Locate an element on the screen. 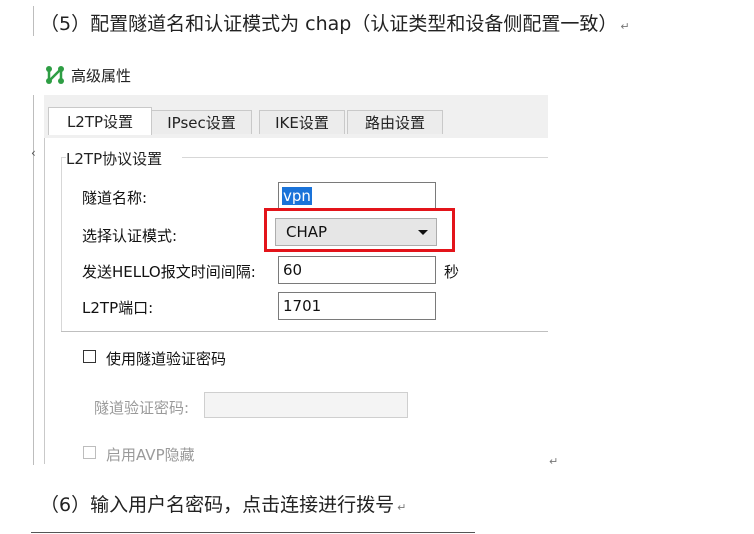 This screenshot has width=754, height=534. tab-strip: L2TP设置 IPsec设置 IKE设置 路由设置 is located at coordinates (296, 116).